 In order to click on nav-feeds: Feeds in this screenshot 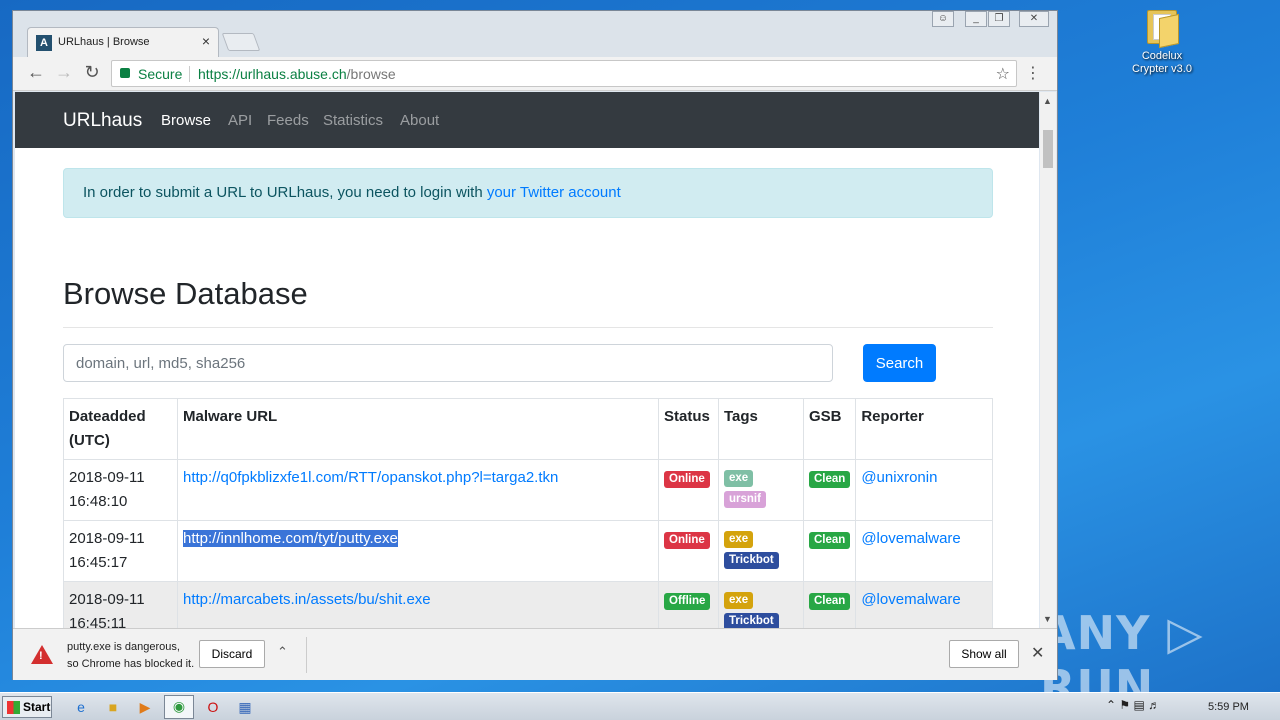, I will do `click(288, 120)`.